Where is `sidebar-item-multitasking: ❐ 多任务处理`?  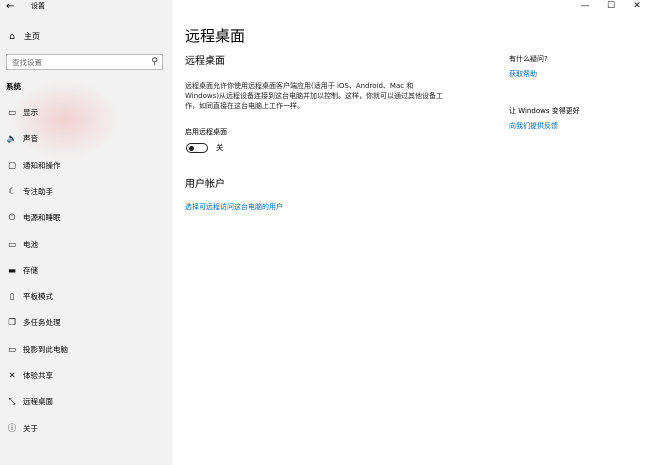 sidebar-item-multitasking: ❐ 多任务处理 is located at coordinates (86, 323).